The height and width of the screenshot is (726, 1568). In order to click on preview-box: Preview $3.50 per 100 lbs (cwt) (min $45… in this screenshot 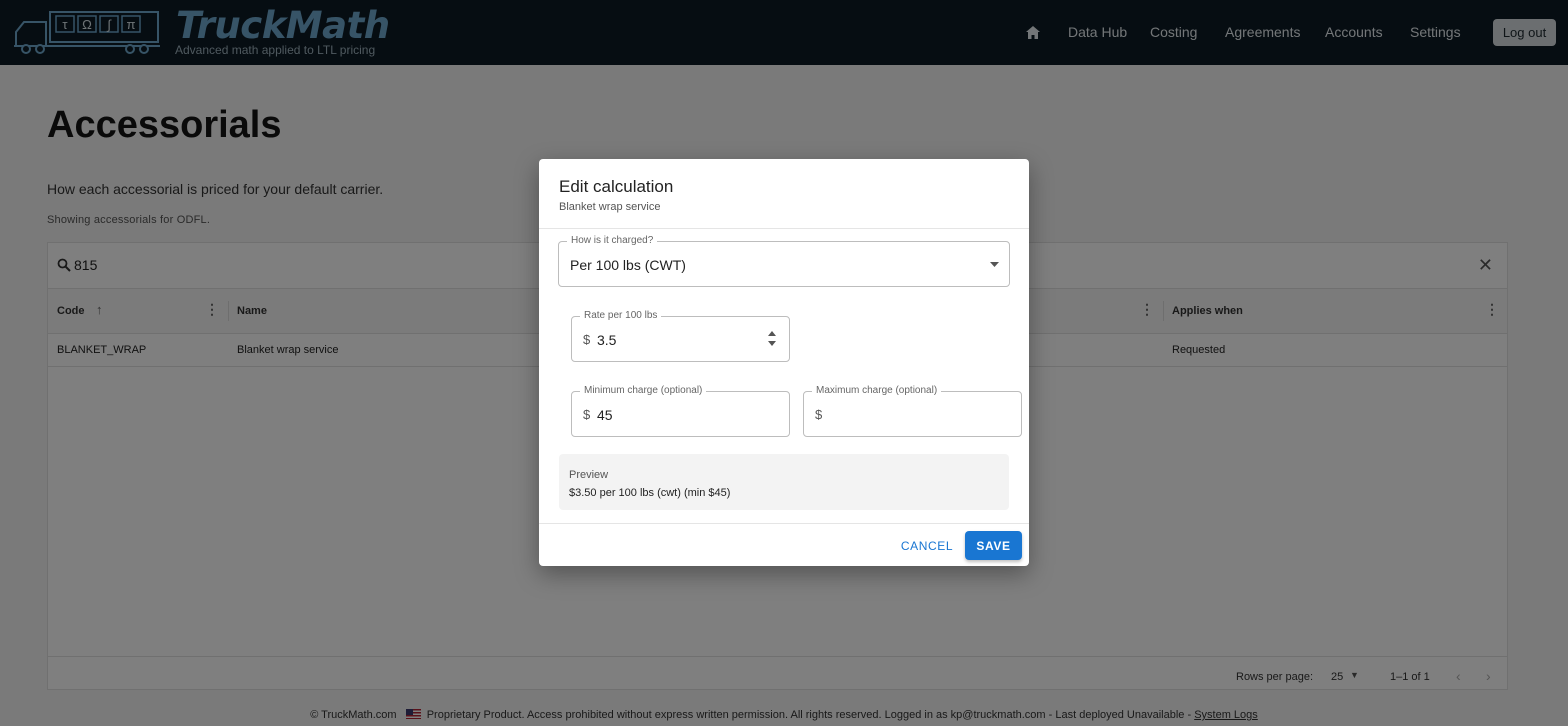, I will do `click(784, 482)`.